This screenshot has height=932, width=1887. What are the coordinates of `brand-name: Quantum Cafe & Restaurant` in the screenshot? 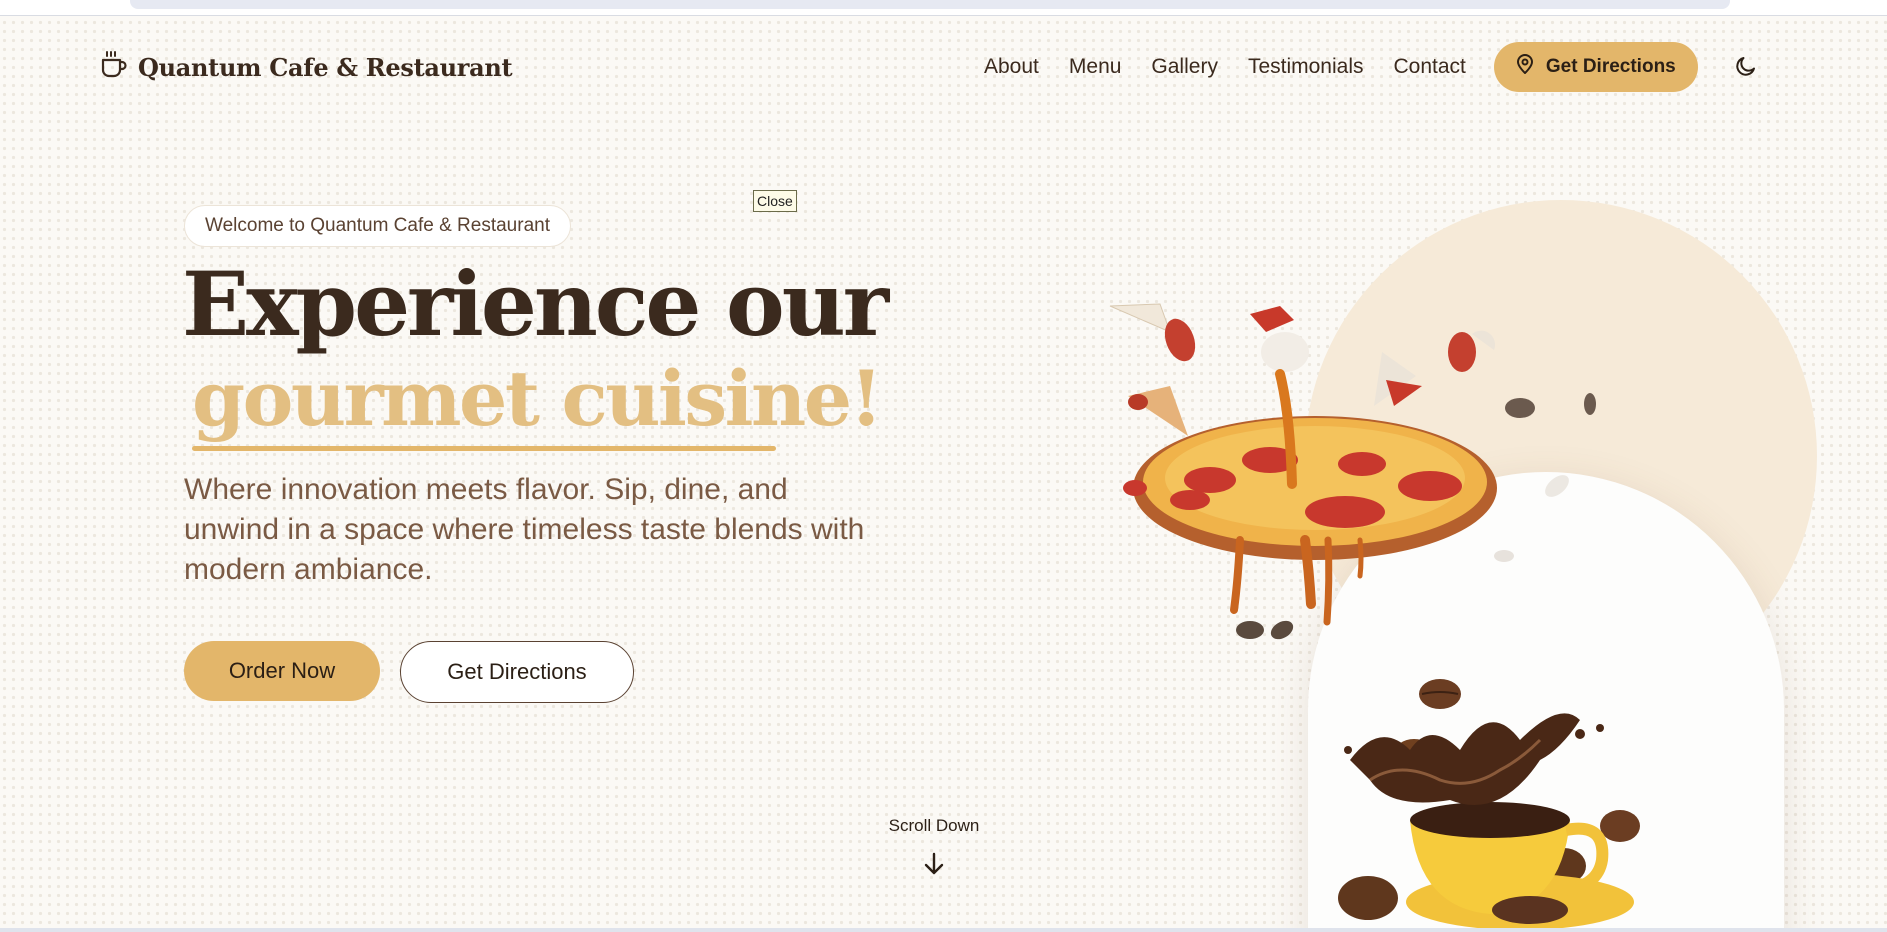 It's located at (325, 67).